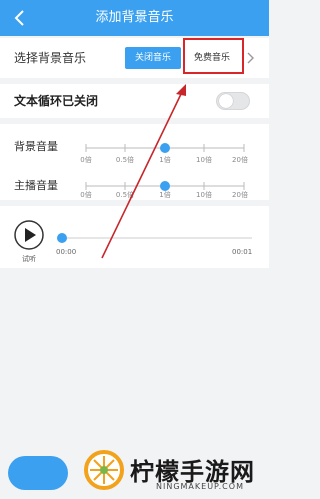 Image resolution: width=320 pixels, height=499 pixels. Describe the element at coordinates (154, 238) in the screenshot. I see `preview-progress-bar` at that location.